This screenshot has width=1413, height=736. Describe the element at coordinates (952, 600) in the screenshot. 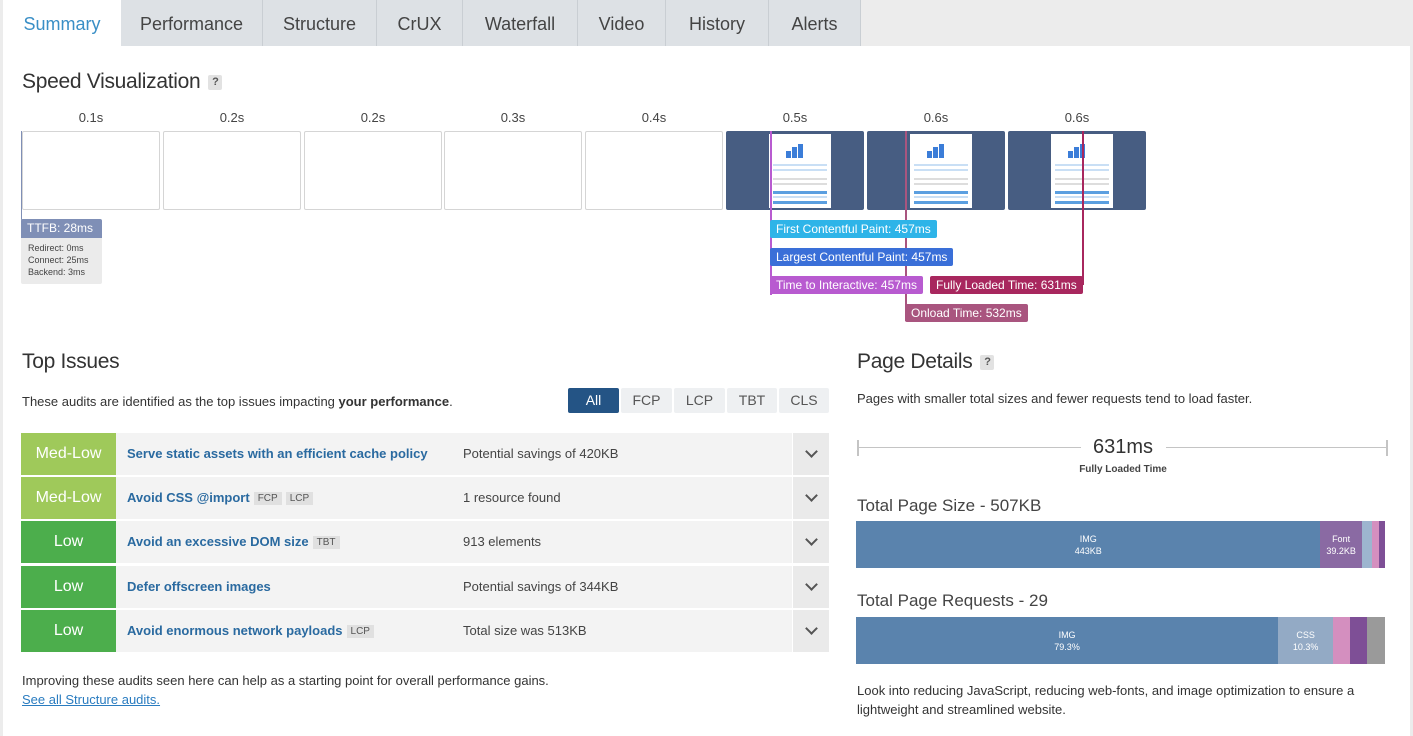

I see `total-page-requests-title: Total Page Requests - 29` at that location.